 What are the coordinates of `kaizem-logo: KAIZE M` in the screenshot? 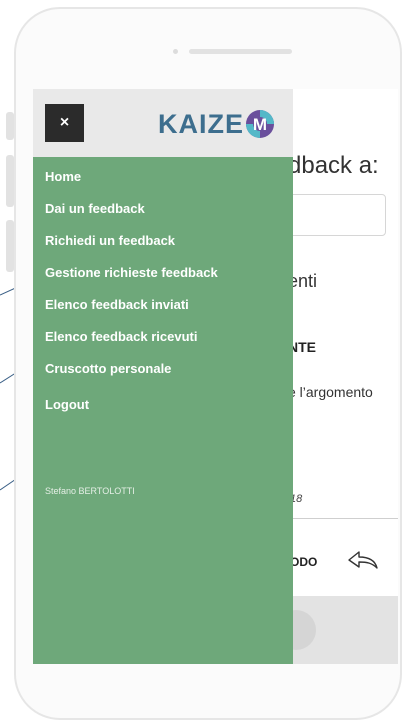 It's located at (216, 124).